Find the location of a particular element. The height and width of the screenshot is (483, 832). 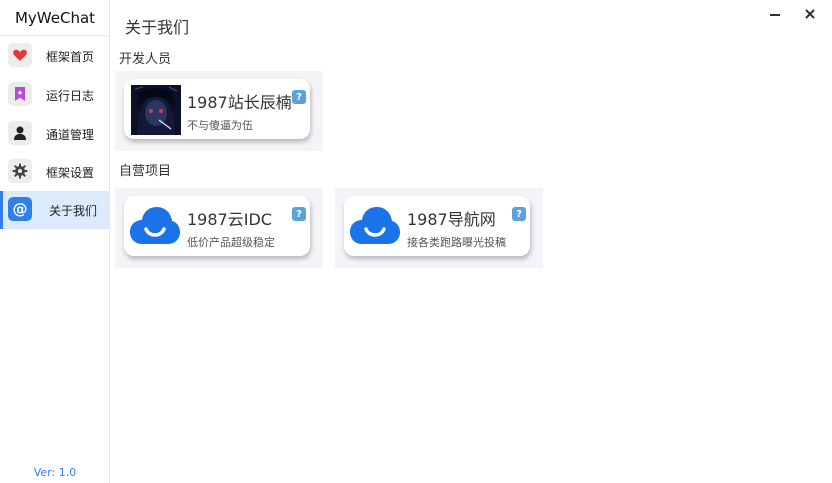

developer-card-container: 1987站长辰楠 不与傻逼为伍 ? is located at coordinates (219, 111).